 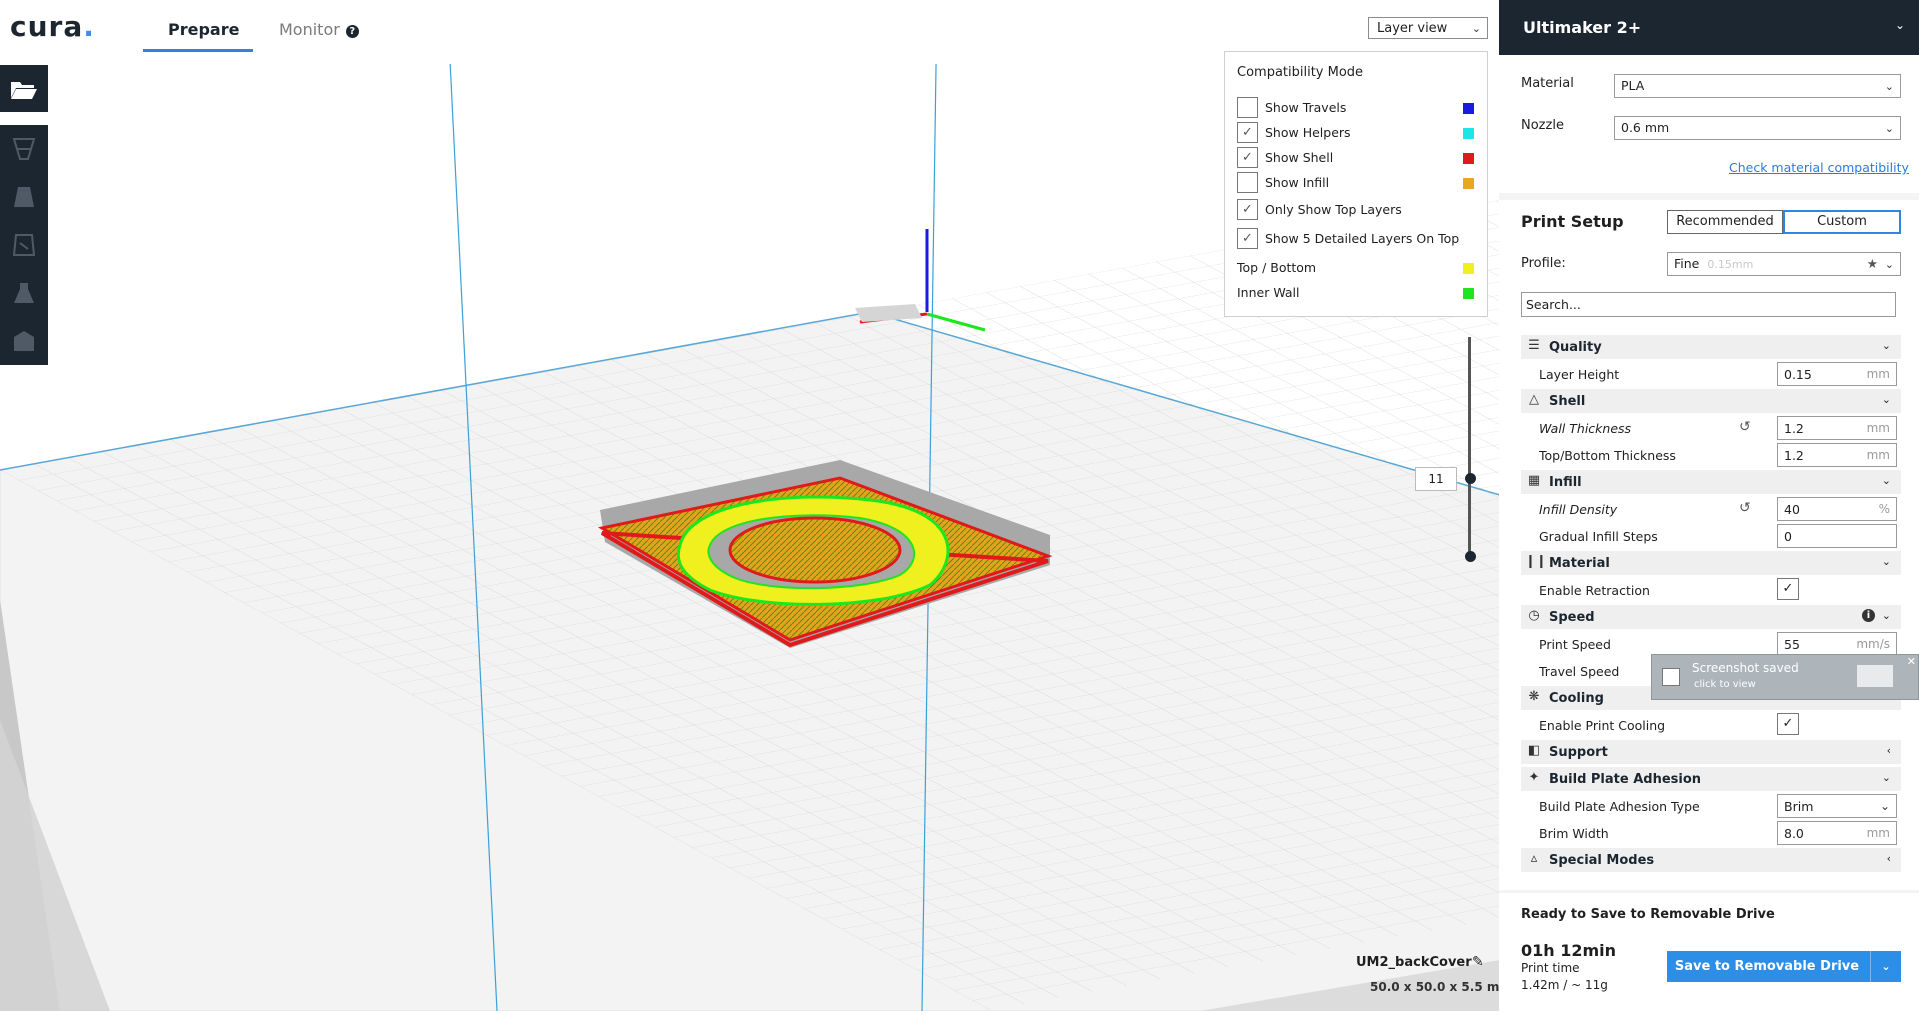 I want to click on adhesion-type-dropdown: Brim ⌄, so click(x=1837, y=806).